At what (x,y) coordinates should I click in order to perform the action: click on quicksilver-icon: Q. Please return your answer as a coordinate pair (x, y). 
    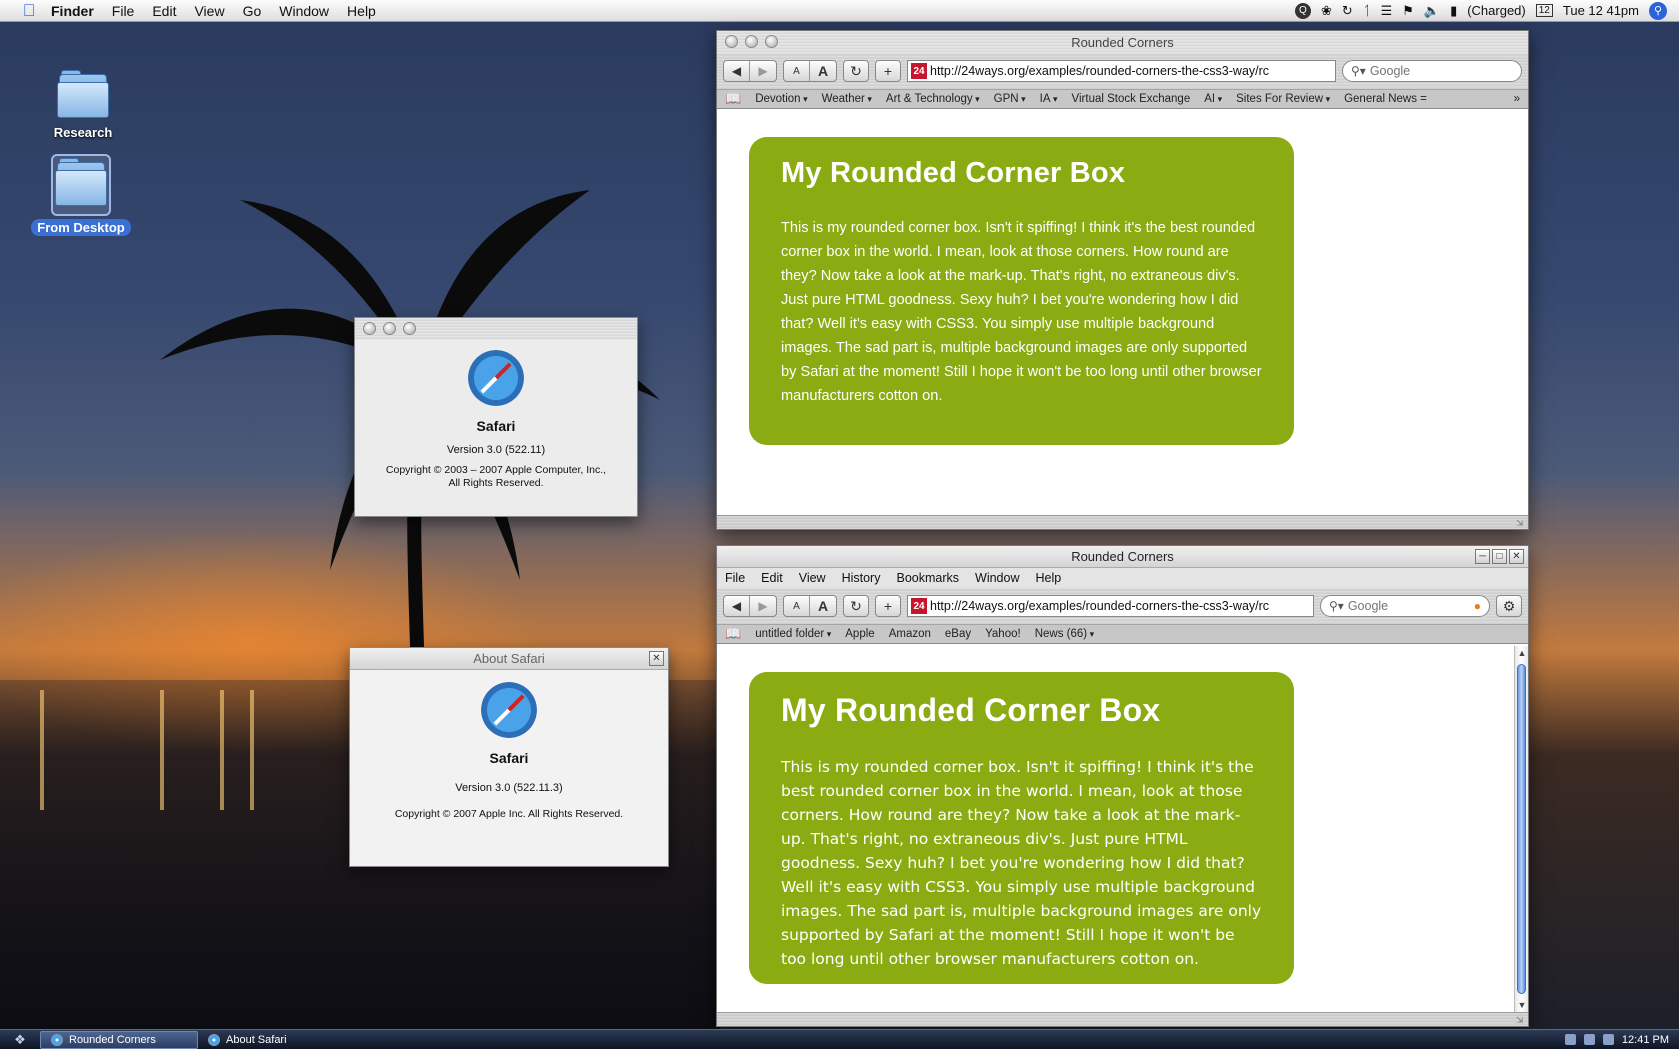
    Looking at the image, I should click on (1302, 10).